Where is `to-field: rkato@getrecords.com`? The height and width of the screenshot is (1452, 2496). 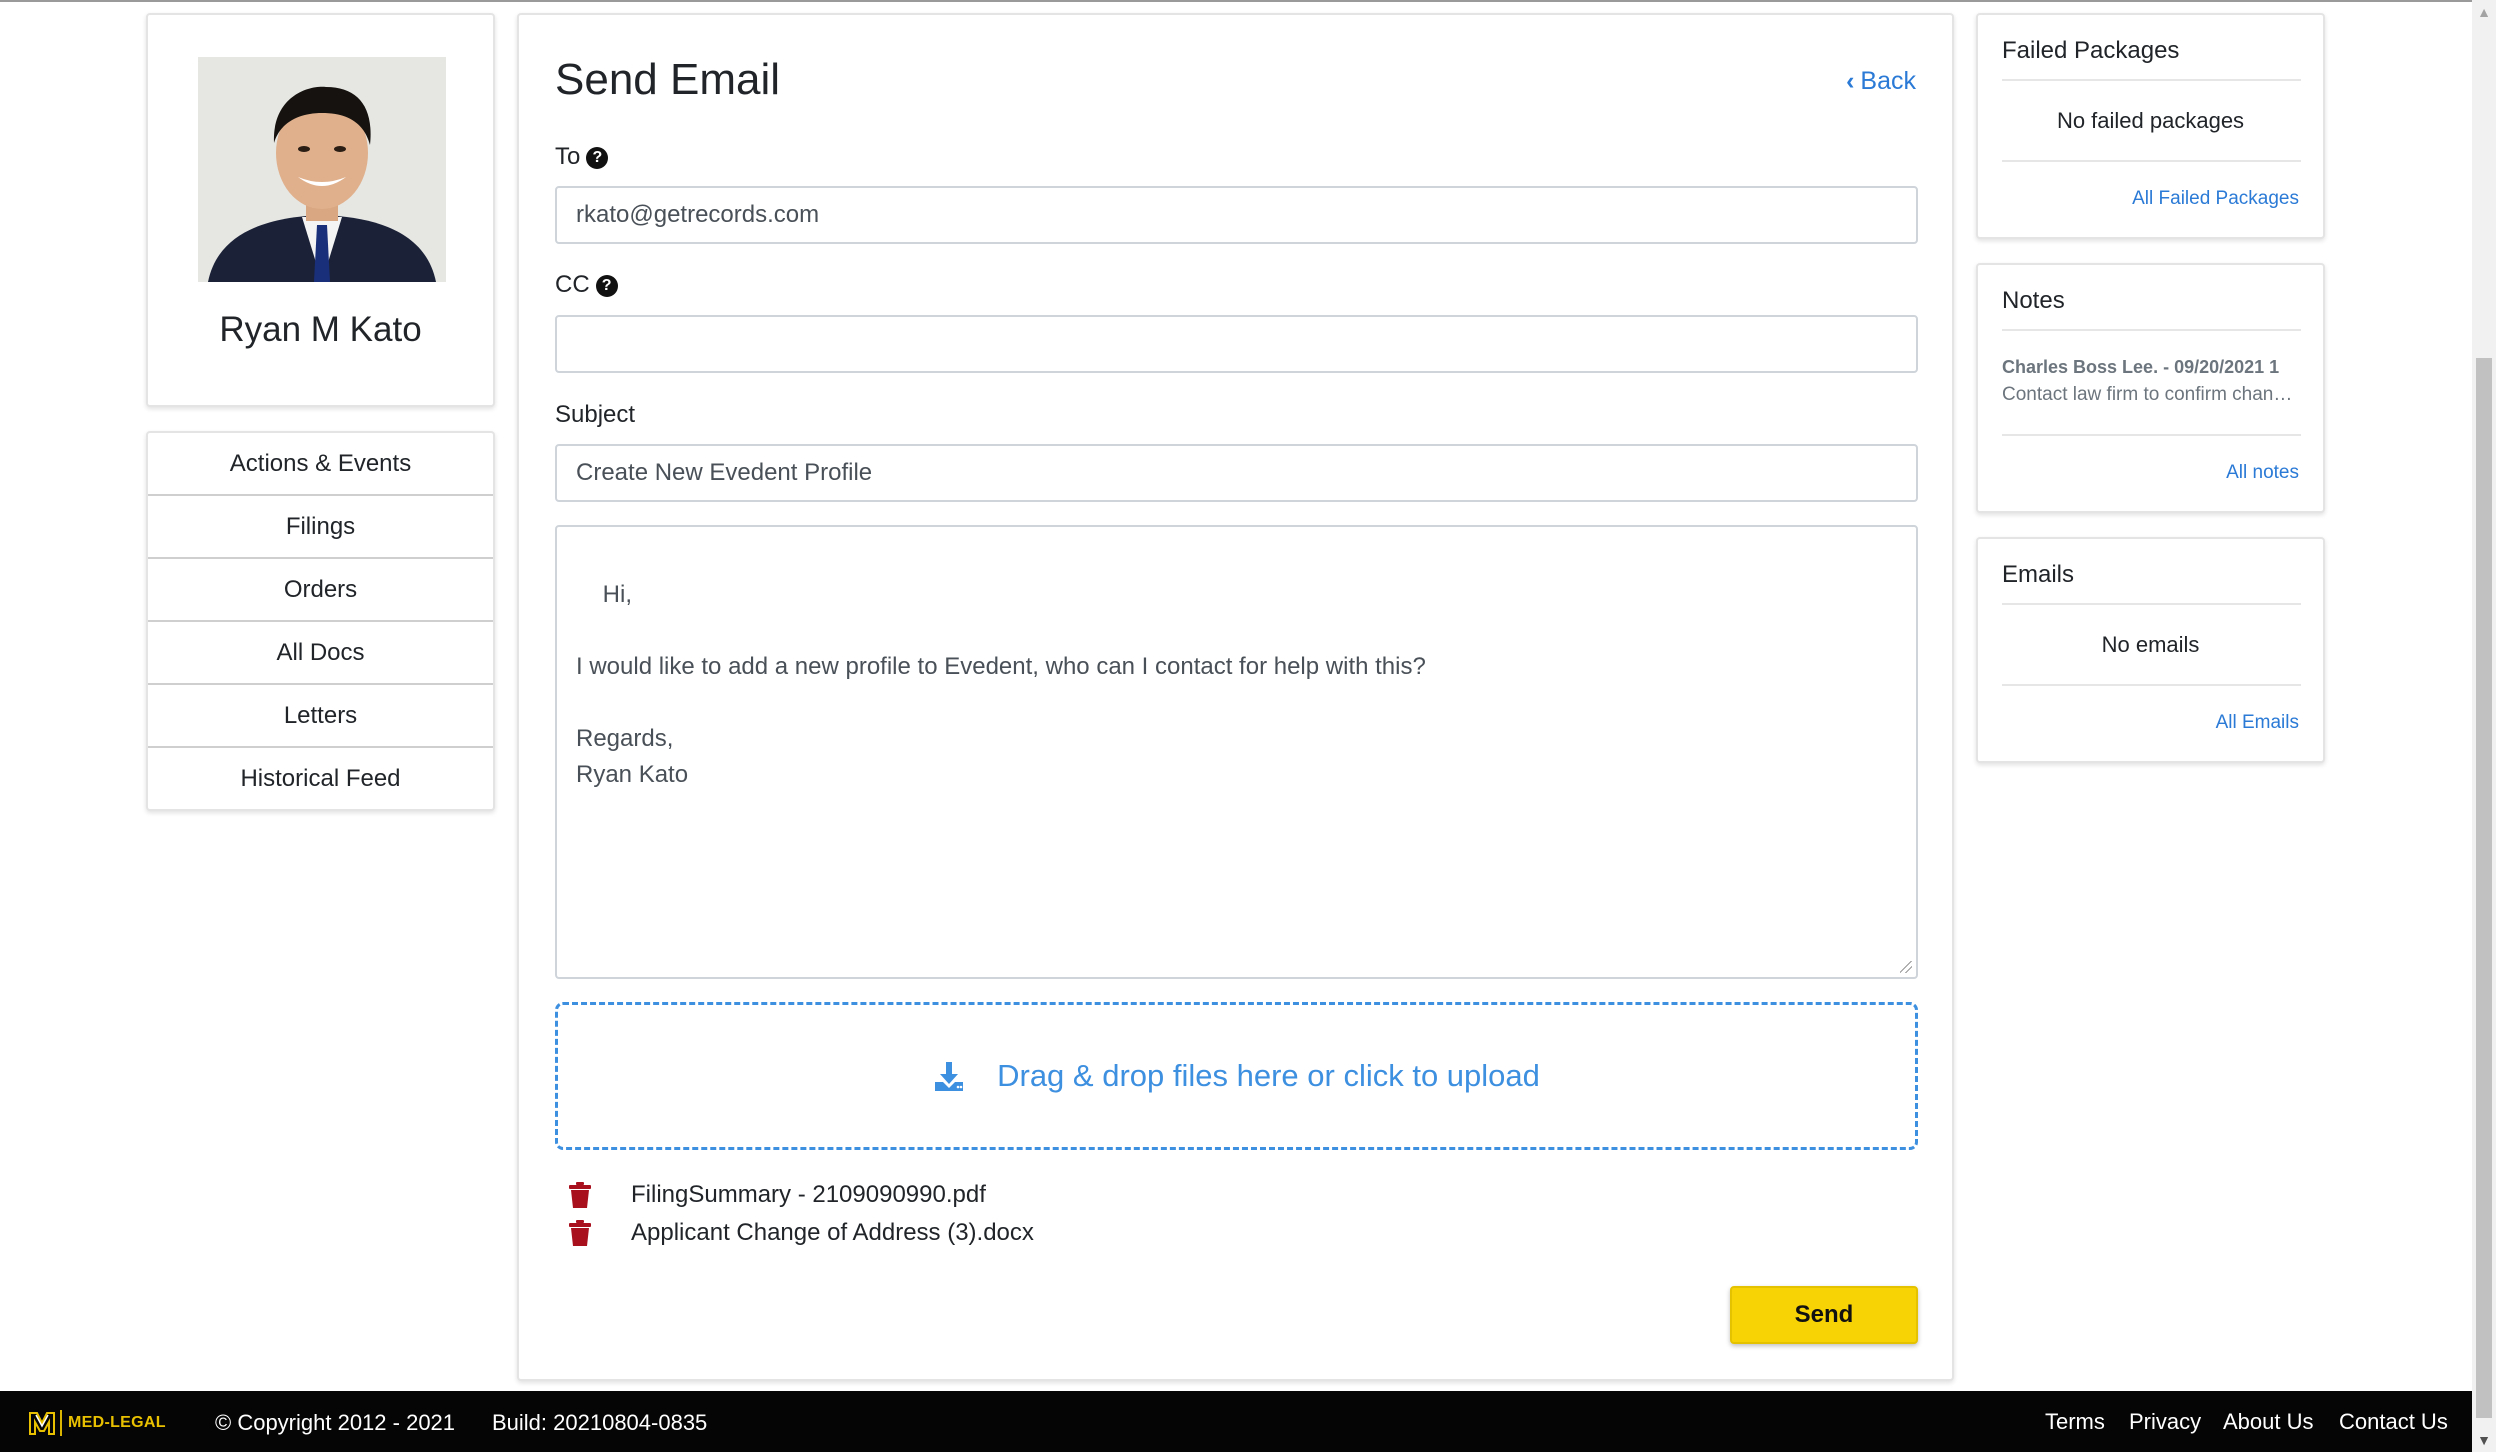
to-field: rkato@getrecords.com is located at coordinates (1236, 215).